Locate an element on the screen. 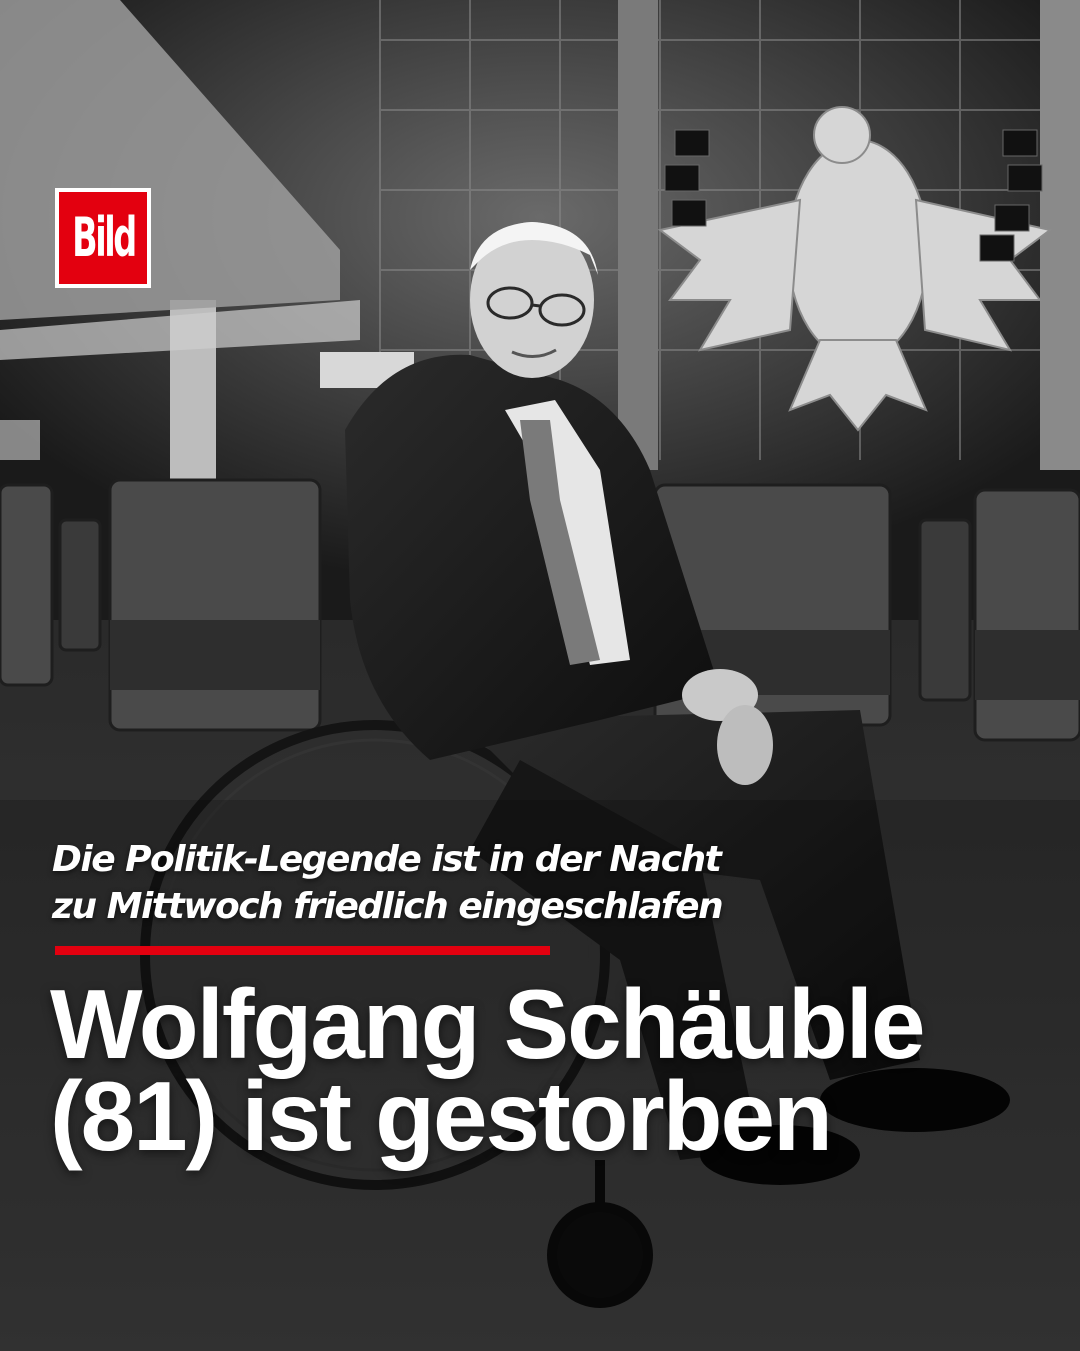  bild-logo: Bild is located at coordinates (103, 238).